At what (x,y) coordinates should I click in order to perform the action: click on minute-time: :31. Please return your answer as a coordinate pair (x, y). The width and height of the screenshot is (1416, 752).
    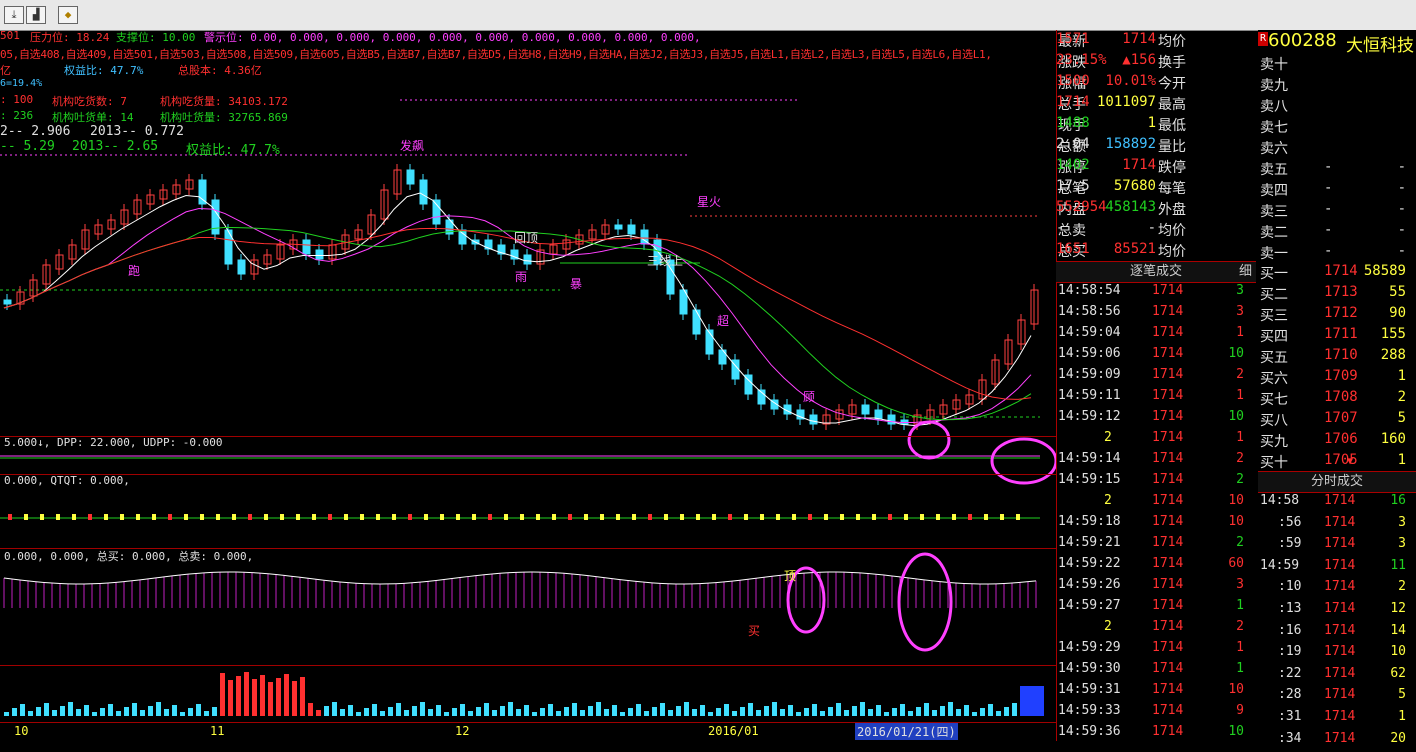
    Looking at the image, I should click on (1290, 716).